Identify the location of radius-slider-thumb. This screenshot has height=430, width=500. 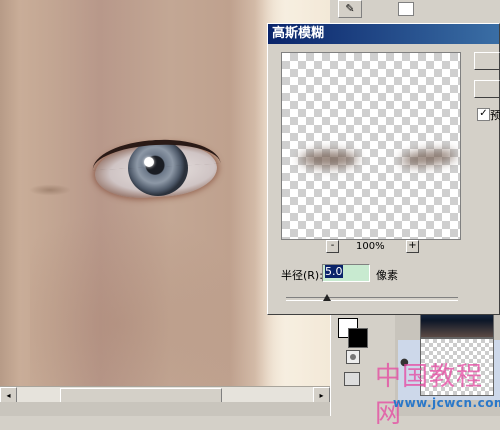
(327, 297).